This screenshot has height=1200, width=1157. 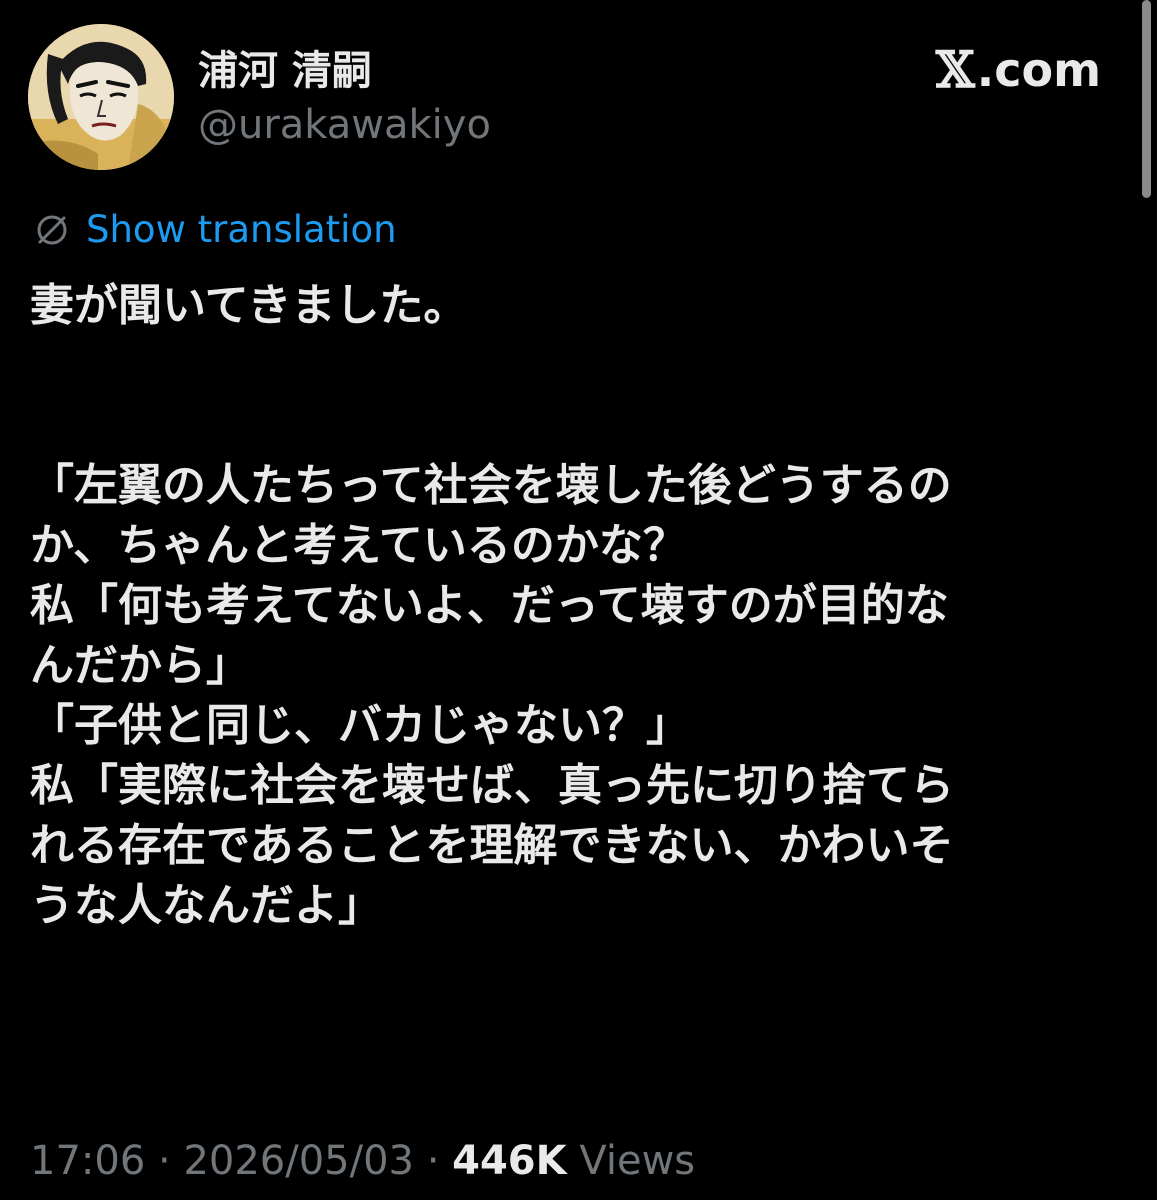 I want to click on tweet-line: か、ちゃんと考えているのかな？, so click(x=358, y=545).